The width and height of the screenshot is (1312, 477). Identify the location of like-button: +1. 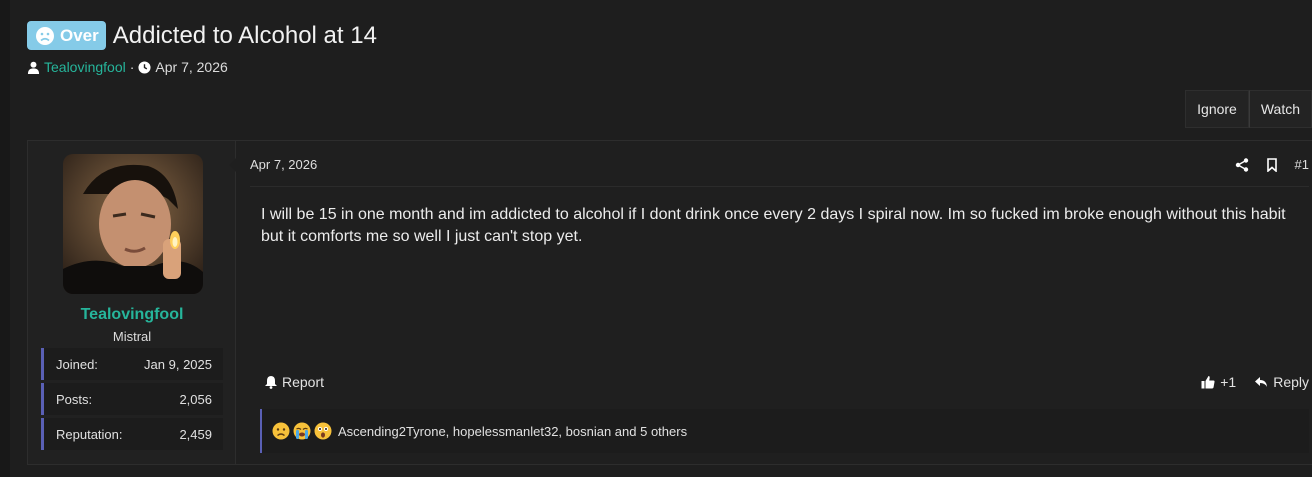
(1218, 382).